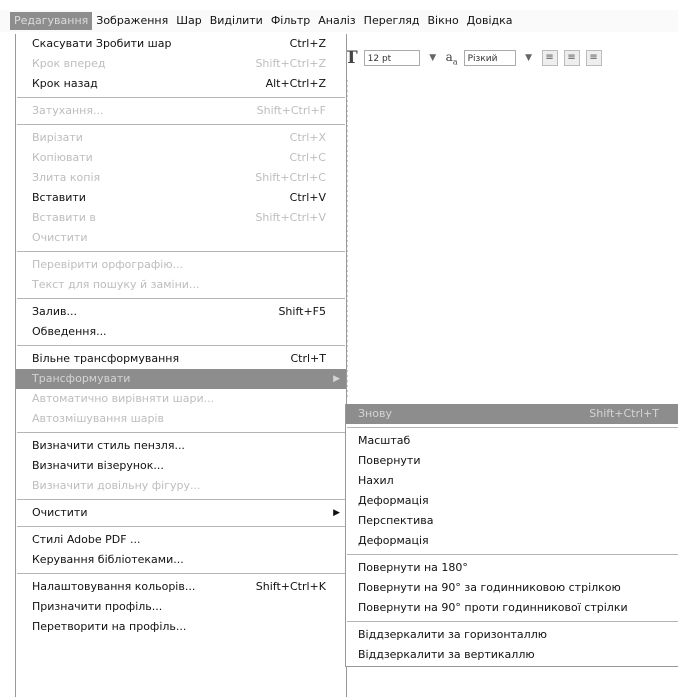 The height and width of the screenshot is (697, 678). I want to click on menu-item-label: Нахил, so click(376, 480).